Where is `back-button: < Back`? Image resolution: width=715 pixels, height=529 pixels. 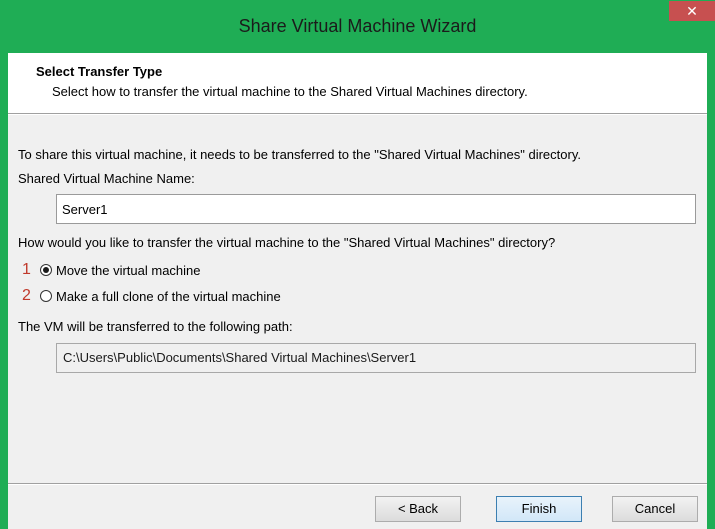 back-button: < Back is located at coordinates (418, 509).